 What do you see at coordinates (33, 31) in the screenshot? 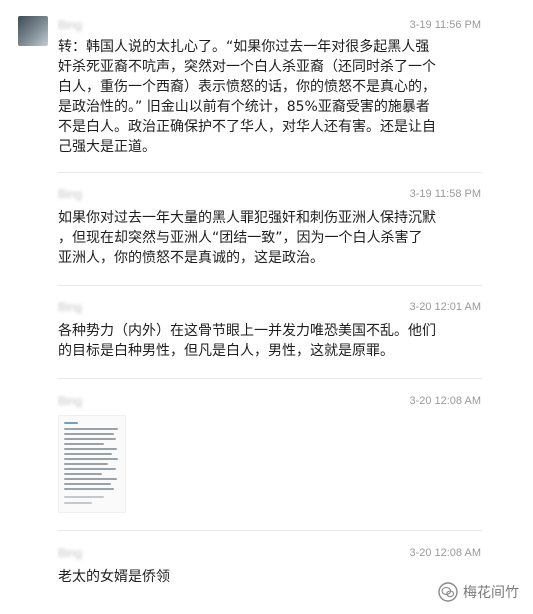
I see `avatar` at bounding box center [33, 31].